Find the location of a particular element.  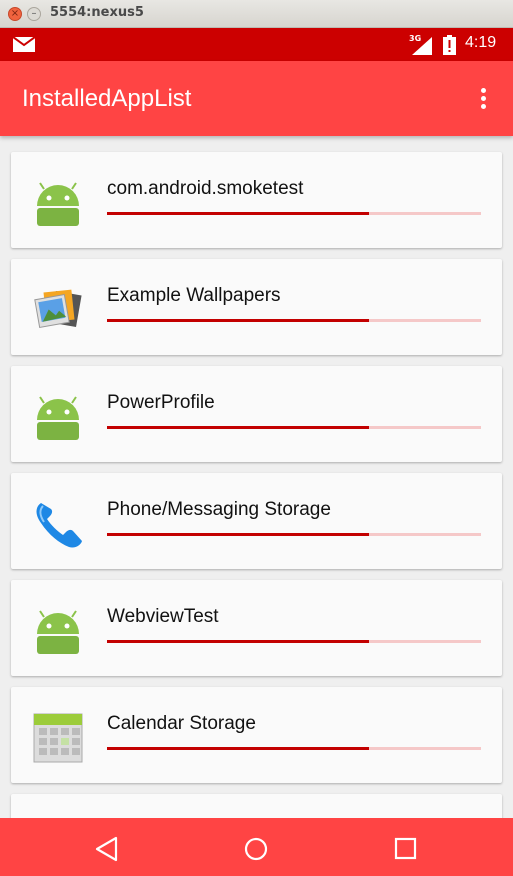

window-minimize-button: – is located at coordinates (34, 14).